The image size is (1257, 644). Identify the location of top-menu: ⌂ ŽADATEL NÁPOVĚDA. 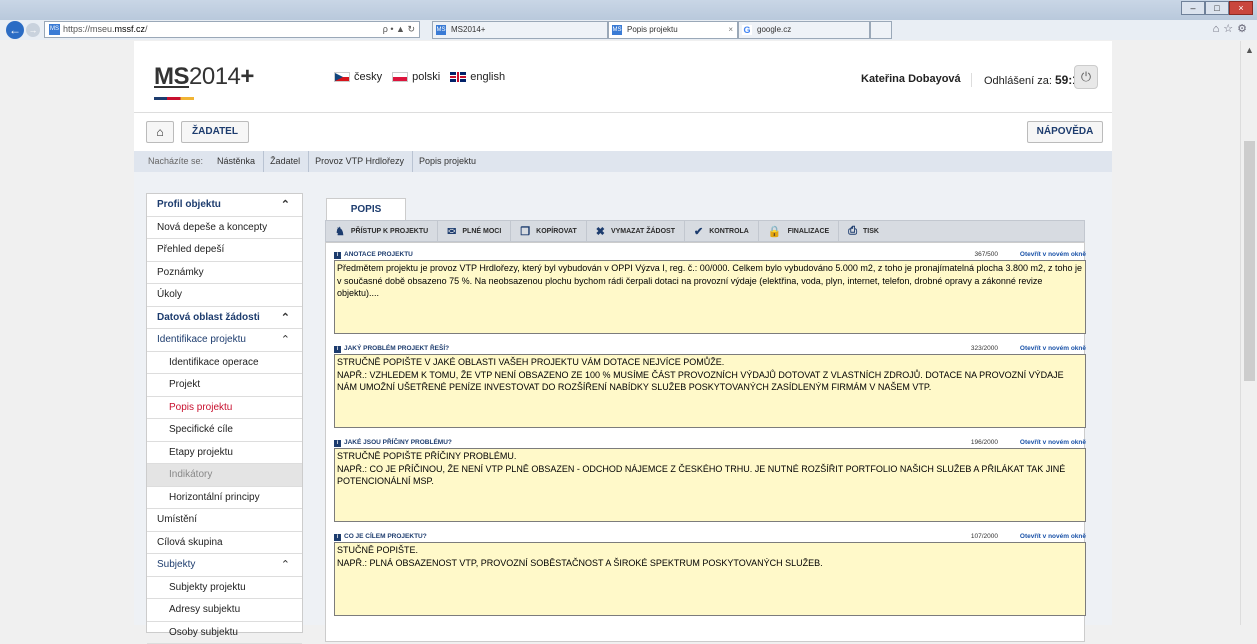
(623, 132).